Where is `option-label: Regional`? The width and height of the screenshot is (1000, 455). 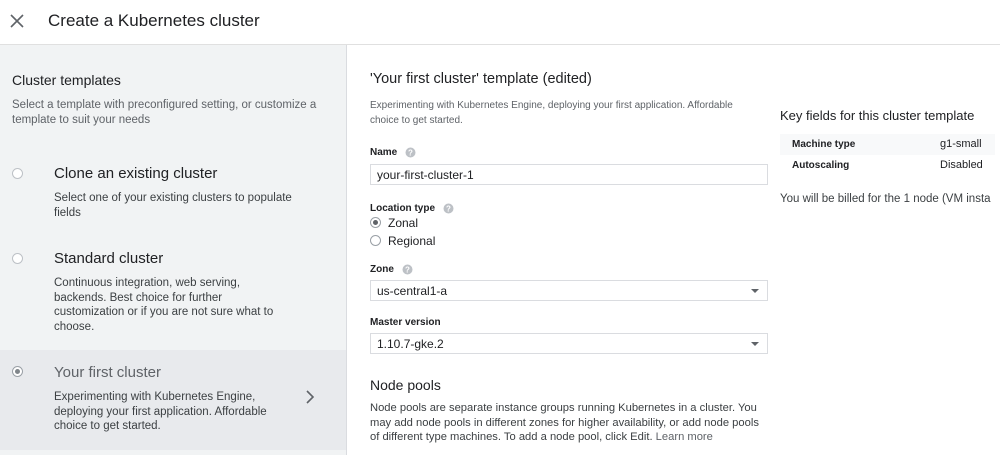 option-label: Regional is located at coordinates (412, 241).